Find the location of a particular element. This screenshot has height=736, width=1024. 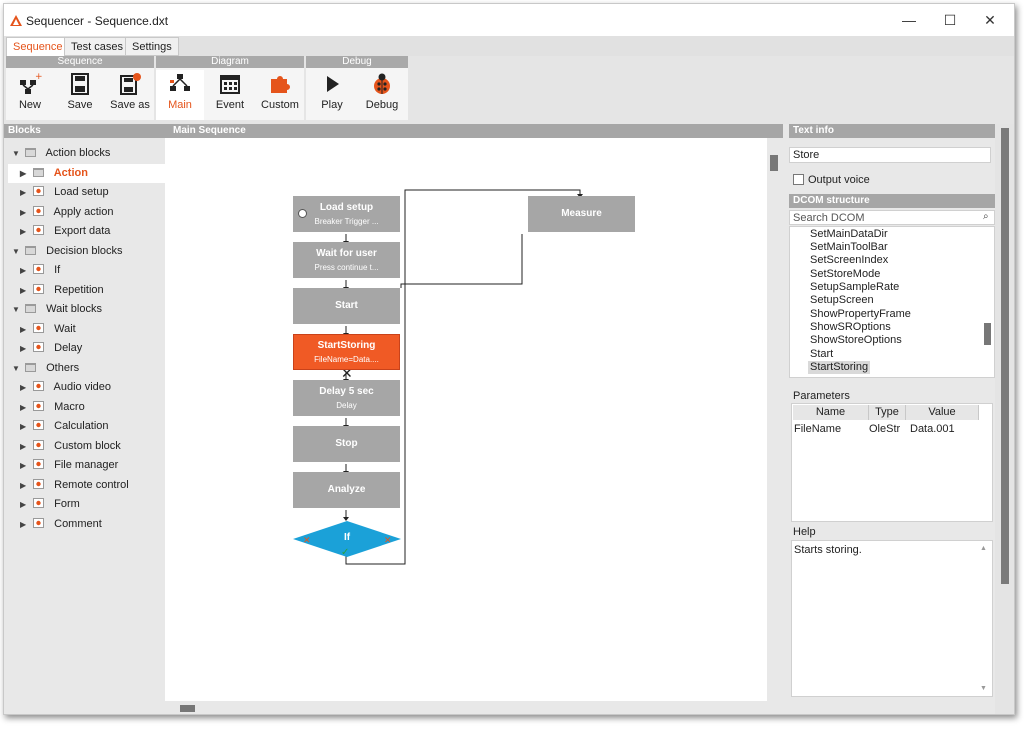

help-box: Starts storing. ▲ ▼ is located at coordinates (892, 618).